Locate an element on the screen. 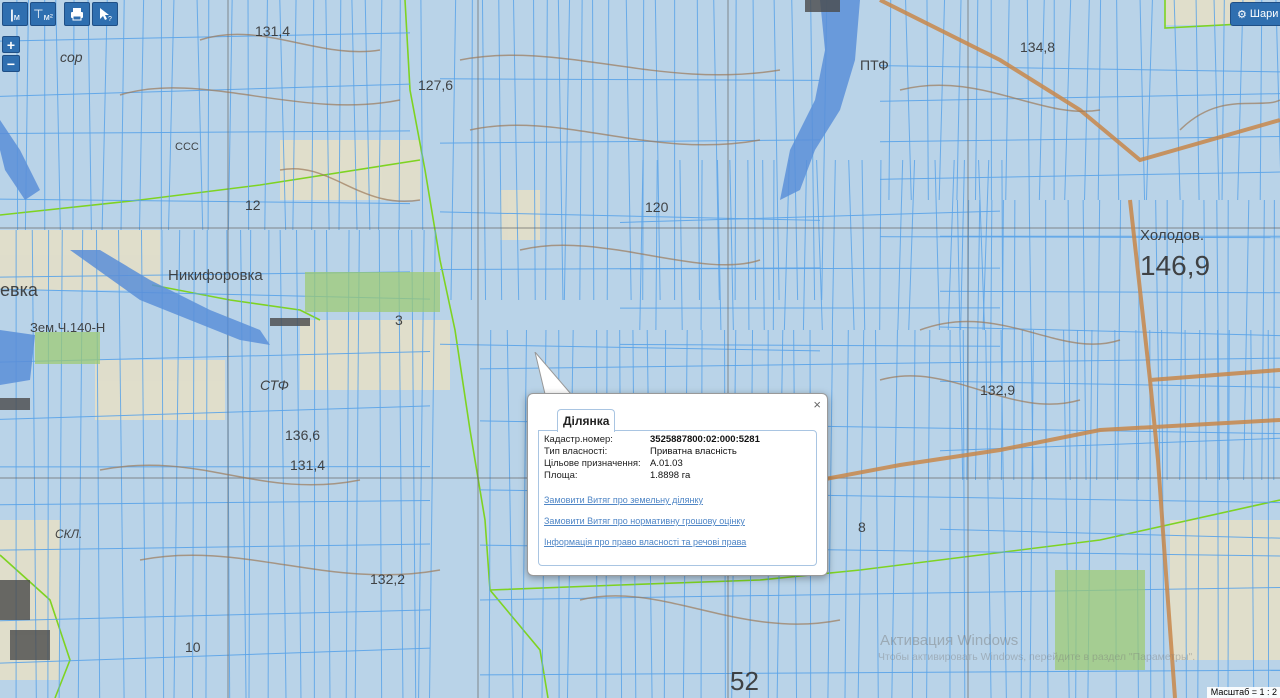 The width and height of the screenshot is (1280, 698). map-label: 134,8 is located at coordinates (1037, 47).